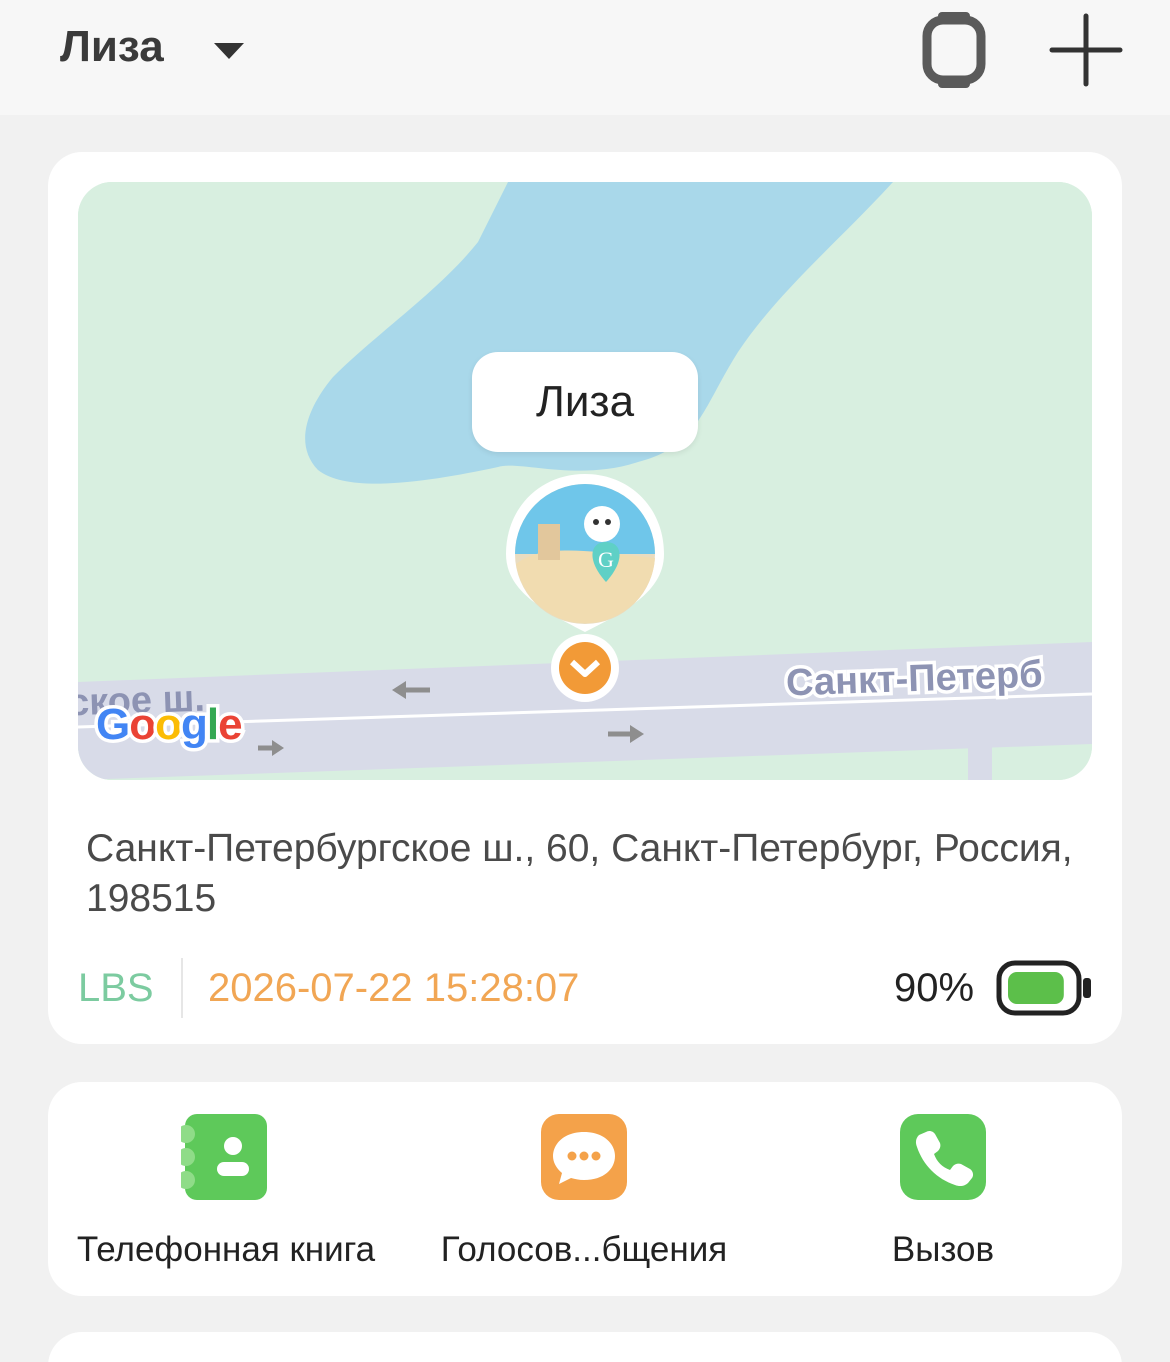 This screenshot has height=1362, width=1170. What do you see at coordinates (584, 1249) in the screenshot?
I see `action-label: Голосов...бщения` at bounding box center [584, 1249].